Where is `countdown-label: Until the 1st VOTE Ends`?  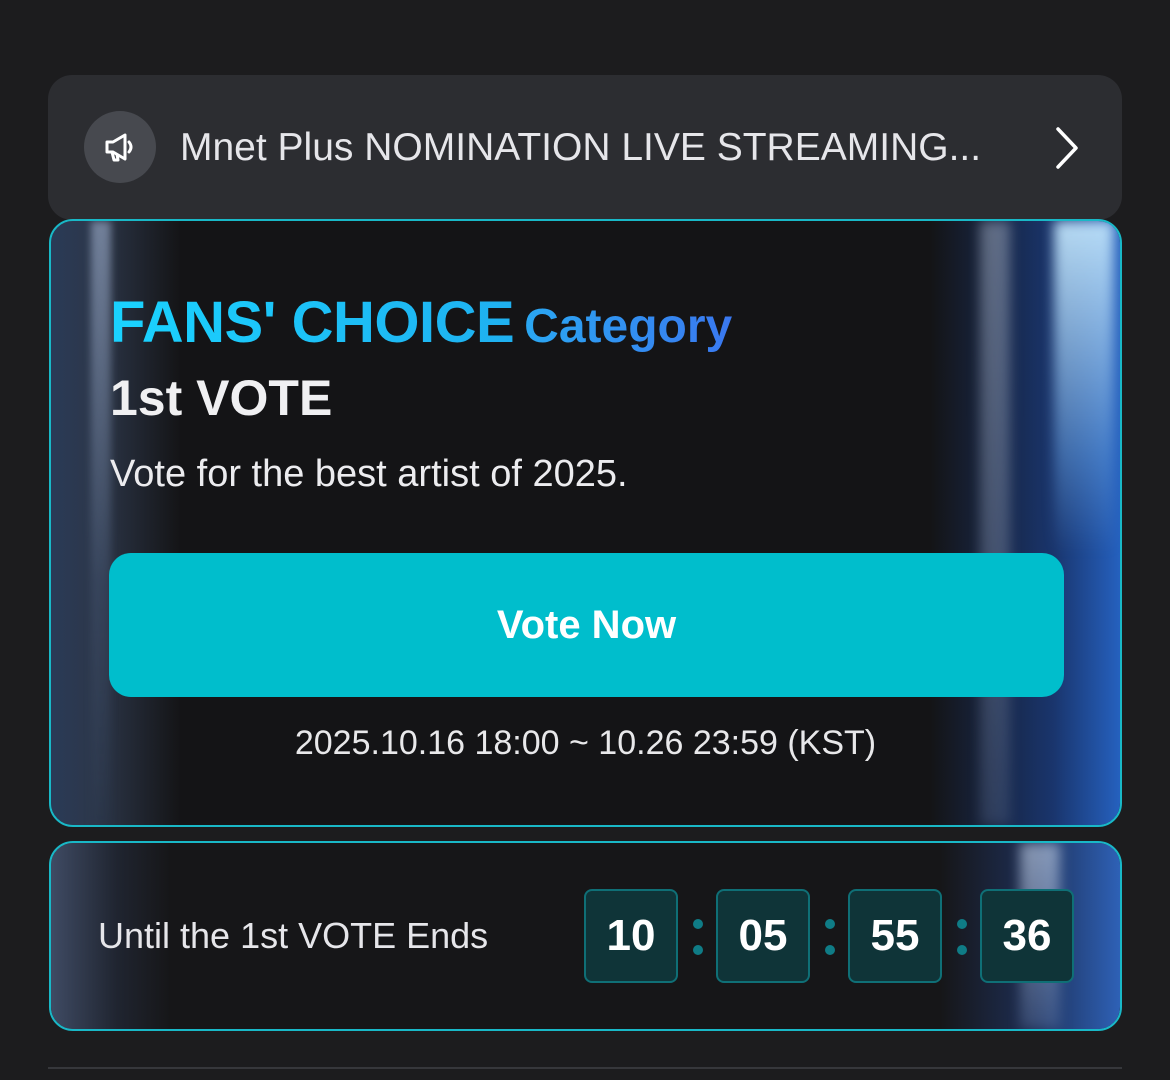
countdown-label: Until the 1st VOTE Ends is located at coordinates (293, 935).